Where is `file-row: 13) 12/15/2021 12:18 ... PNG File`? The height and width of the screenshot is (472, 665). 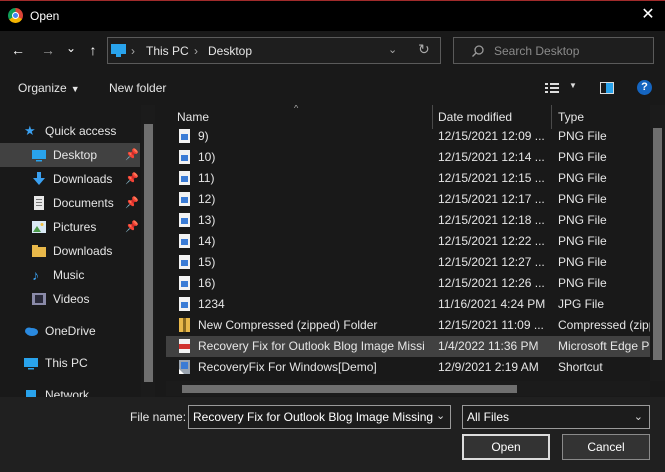
file-row: 13) 12/15/2021 12:18 ... PNG File is located at coordinates (408, 220).